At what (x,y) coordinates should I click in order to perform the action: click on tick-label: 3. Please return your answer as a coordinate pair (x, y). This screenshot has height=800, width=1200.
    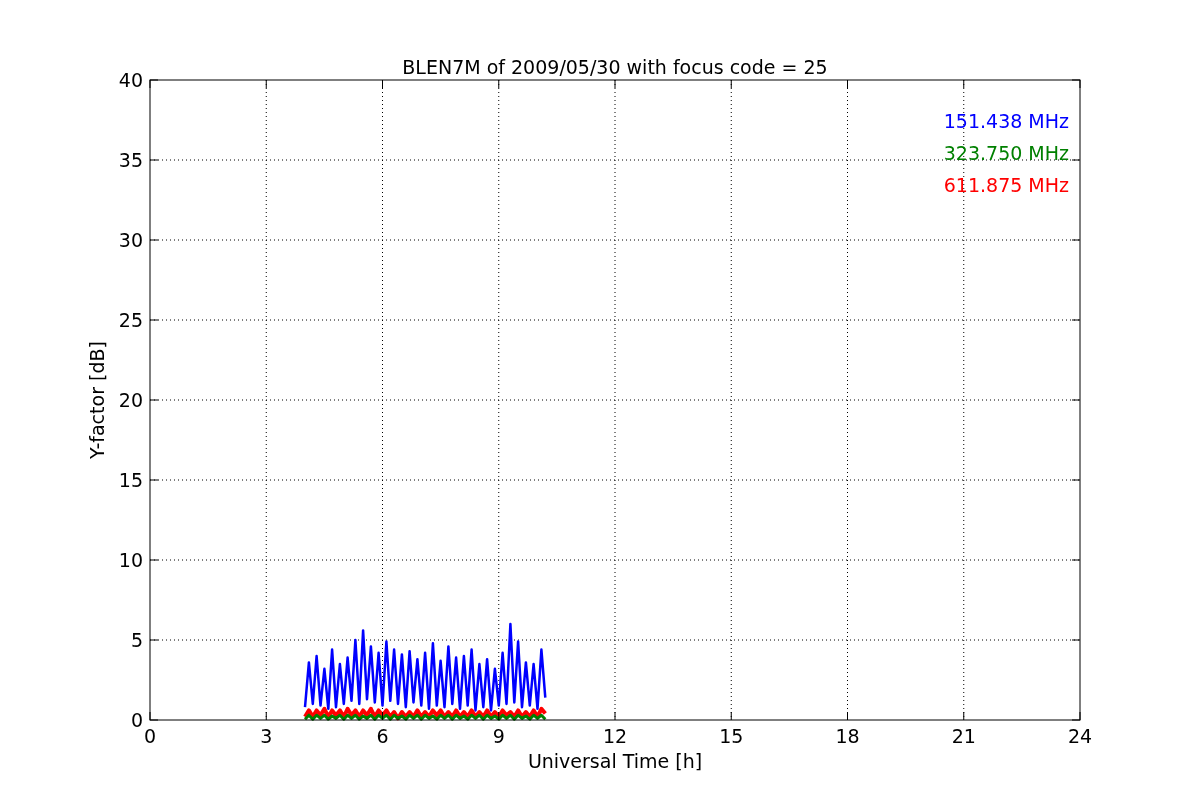
    Looking at the image, I should click on (266, 736).